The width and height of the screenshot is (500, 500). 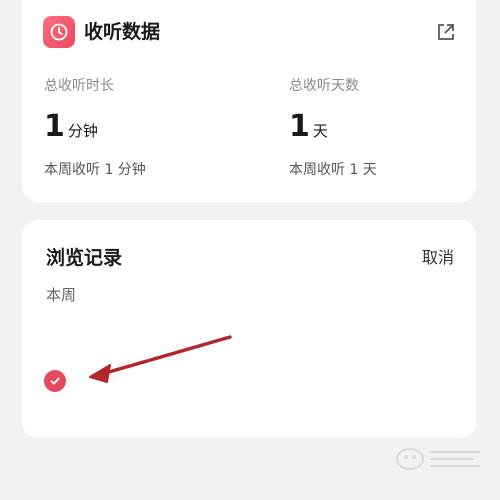 I want to click on stats-card-title: 收听数据, so click(x=122, y=32).